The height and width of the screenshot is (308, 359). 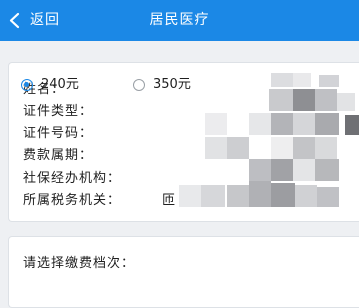 I want to click on label-id-number: 证件号码：, so click(x=58, y=133).